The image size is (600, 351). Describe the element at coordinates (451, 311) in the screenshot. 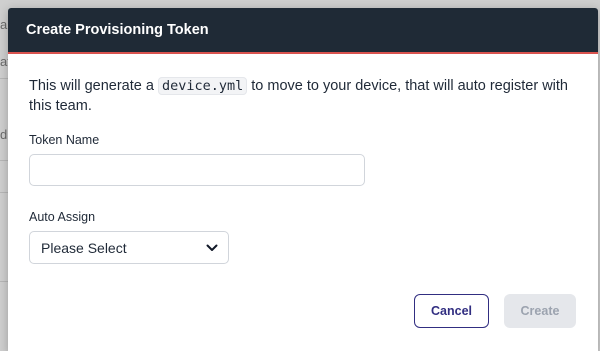

I see `cancel-button: Cancel` at that location.